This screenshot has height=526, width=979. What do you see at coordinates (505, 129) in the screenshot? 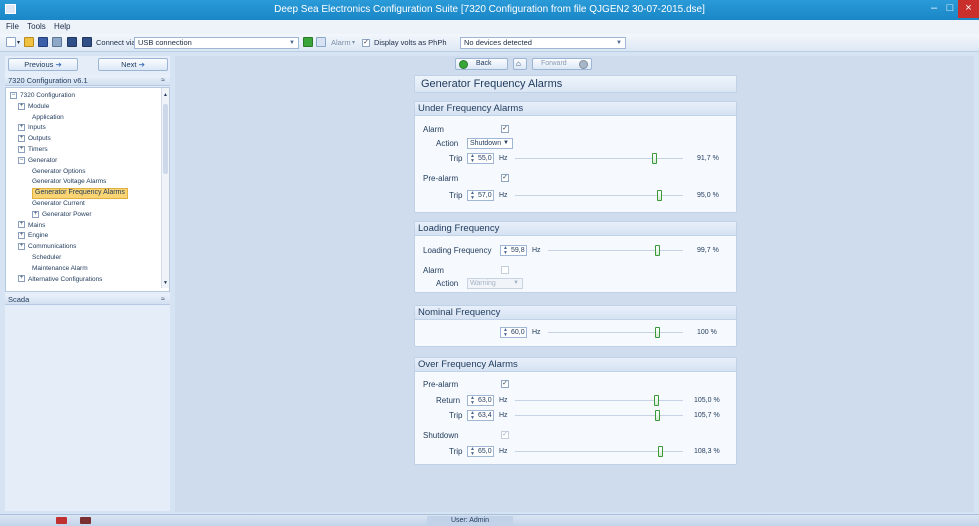
I see `uf-alarm-checkbox: ✓` at bounding box center [505, 129].